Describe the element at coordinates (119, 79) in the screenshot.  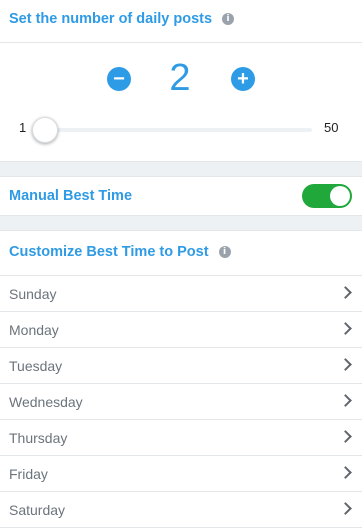
I see `decrement-button: −` at that location.